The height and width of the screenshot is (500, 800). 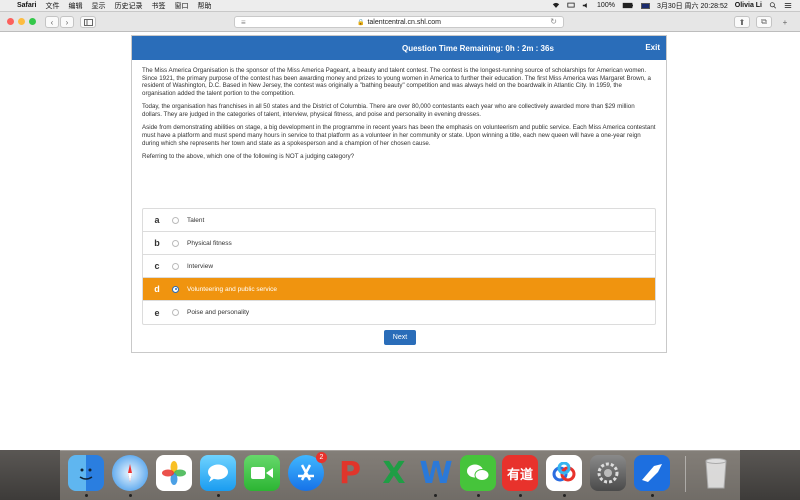 I want to click on facetime-icon, so click(x=262, y=473).